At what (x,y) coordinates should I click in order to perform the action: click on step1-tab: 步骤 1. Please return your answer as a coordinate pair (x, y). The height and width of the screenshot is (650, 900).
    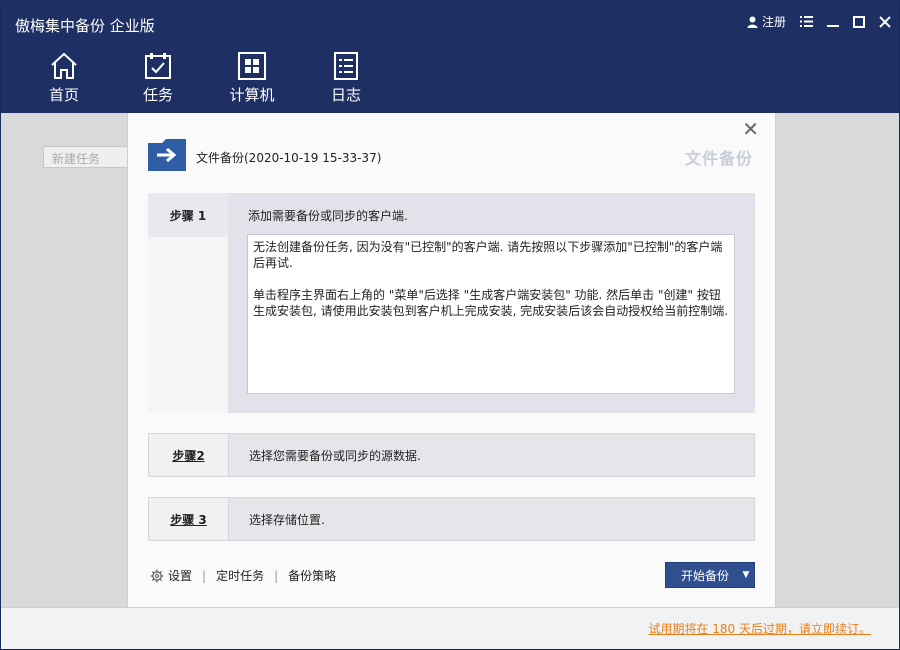
    Looking at the image, I should click on (188, 215).